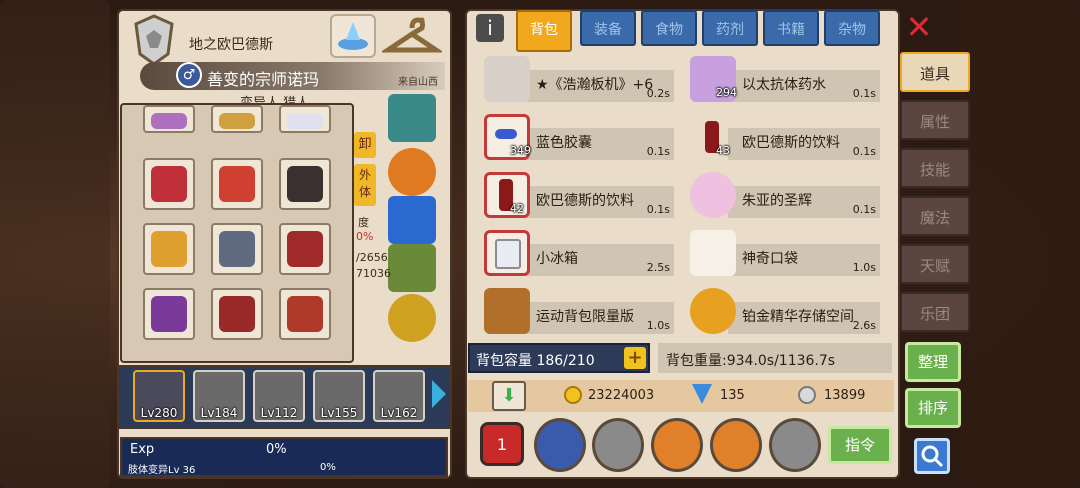 This screenshot has width=1080, height=488. Describe the element at coordinates (669, 28) in the screenshot. I see `tab-food: 食物` at that location.